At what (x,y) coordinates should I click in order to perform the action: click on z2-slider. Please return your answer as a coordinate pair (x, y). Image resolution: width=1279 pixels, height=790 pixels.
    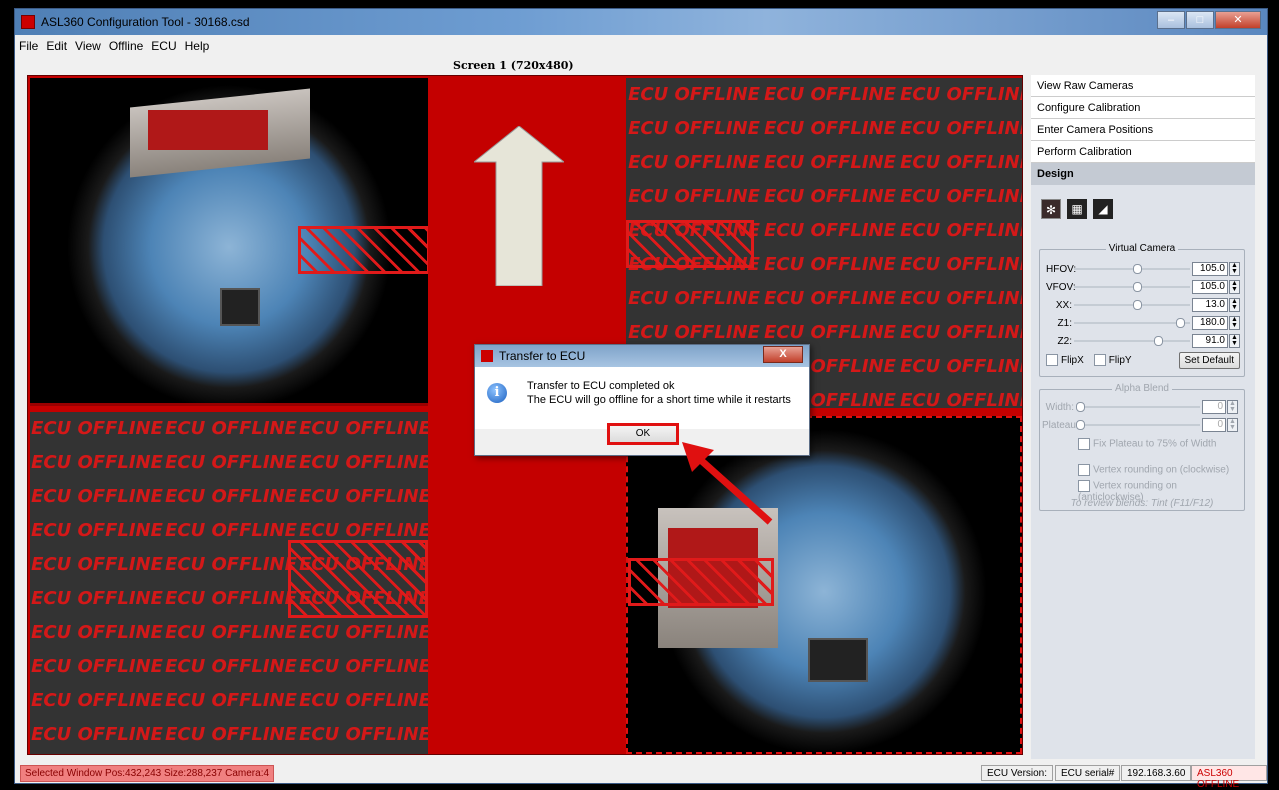
    Looking at the image, I should click on (1132, 341).